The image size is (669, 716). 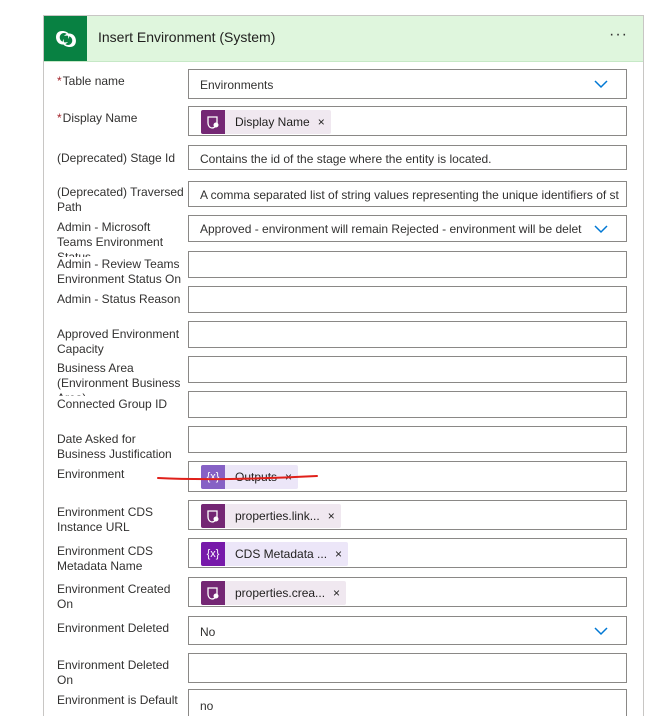 I want to click on display-name-label: *Display Name, so click(x=121, y=118).